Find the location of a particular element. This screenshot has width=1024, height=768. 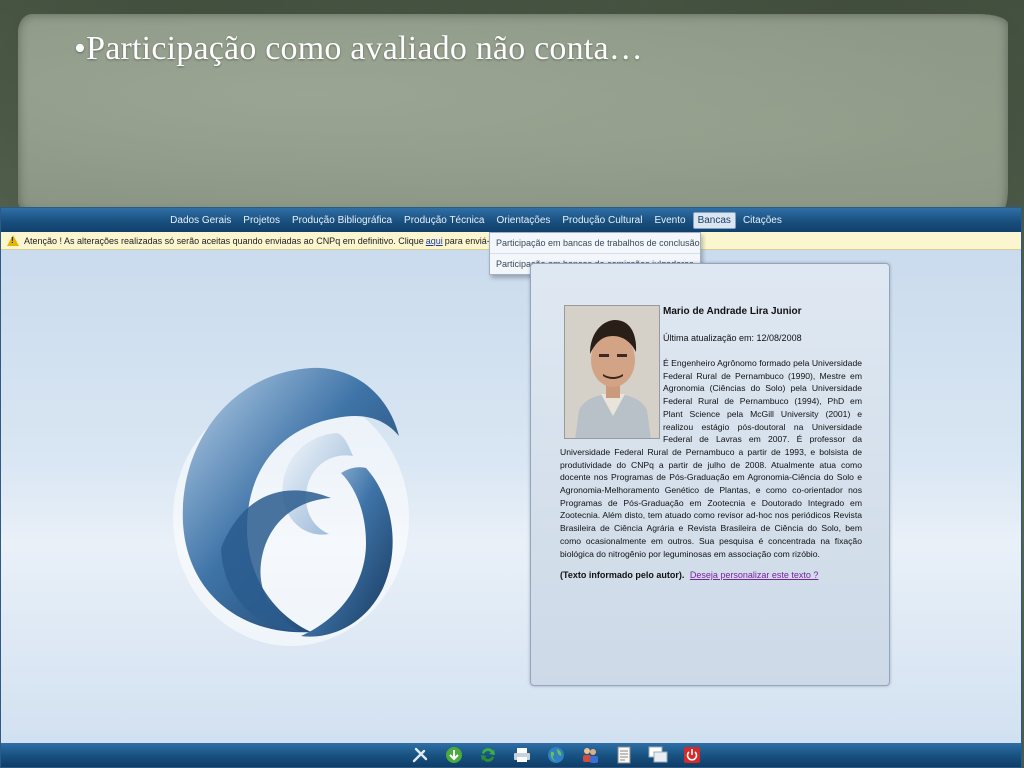

users-icon is located at coordinates (590, 755).